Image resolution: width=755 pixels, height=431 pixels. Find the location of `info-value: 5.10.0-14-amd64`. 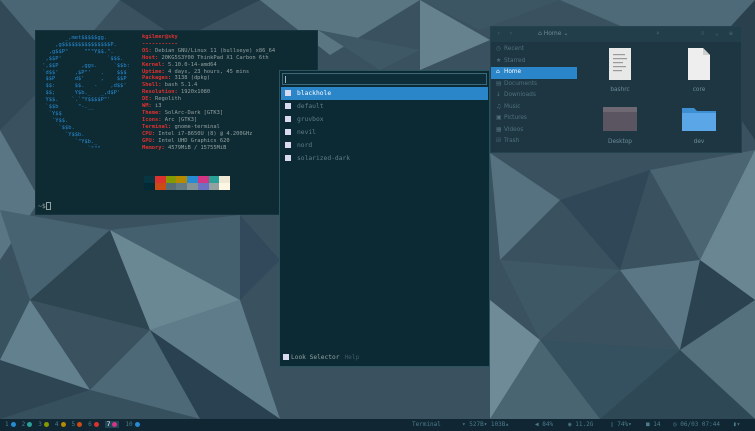

info-value: 5.10.0-14-amd64 is located at coordinates (192, 64).